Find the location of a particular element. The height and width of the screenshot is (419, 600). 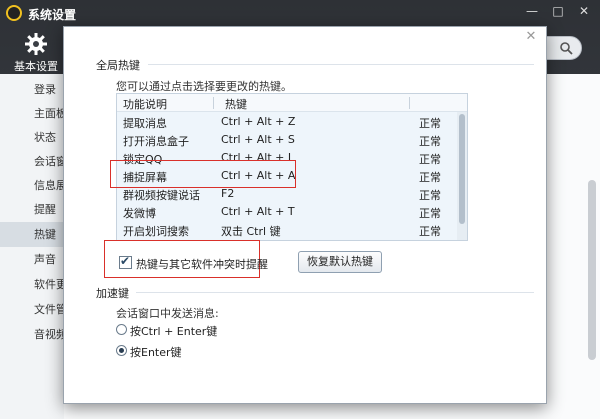

row-hotkey: Ctrl + Alt + T is located at coordinates (258, 211).